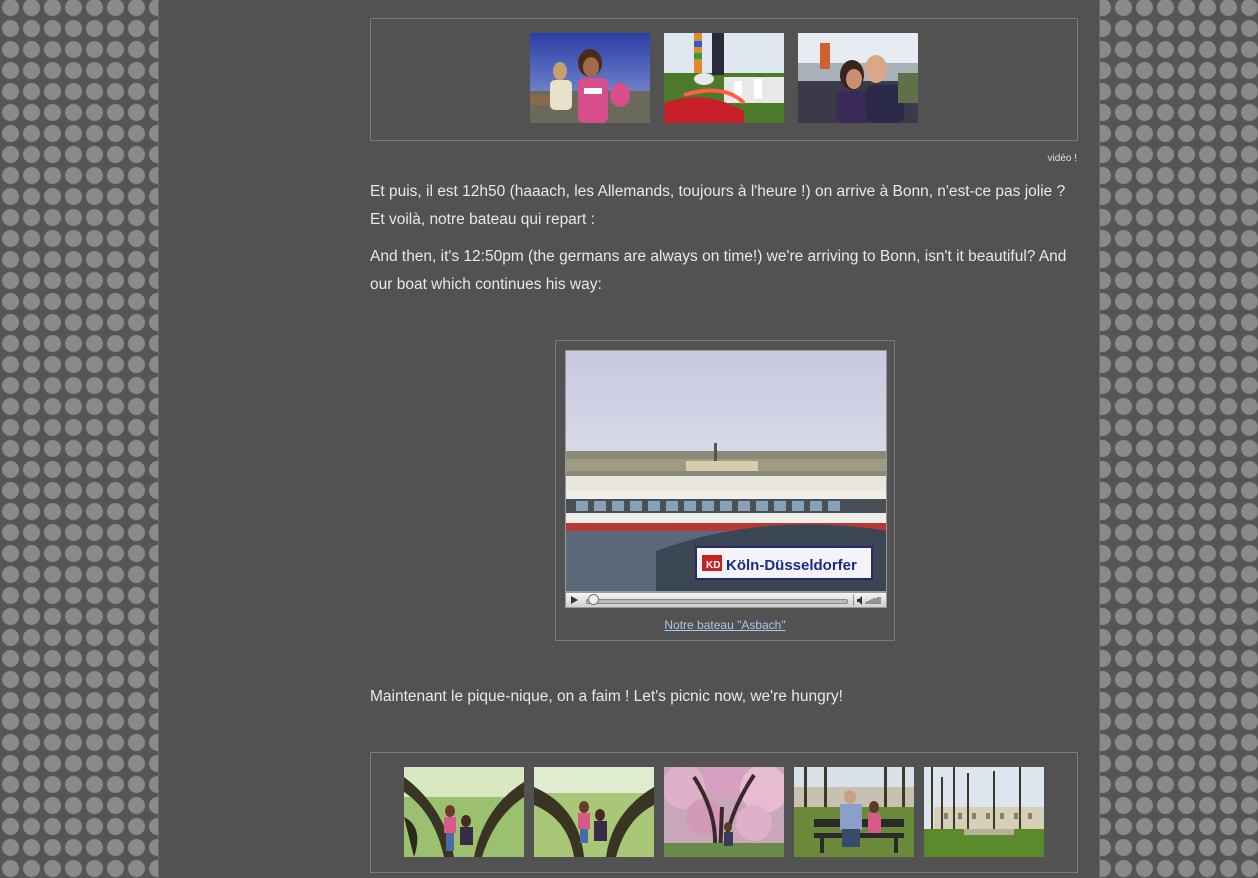  Describe the element at coordinates (853, 600) in the screenshot. I see `controls-divider` at that location.